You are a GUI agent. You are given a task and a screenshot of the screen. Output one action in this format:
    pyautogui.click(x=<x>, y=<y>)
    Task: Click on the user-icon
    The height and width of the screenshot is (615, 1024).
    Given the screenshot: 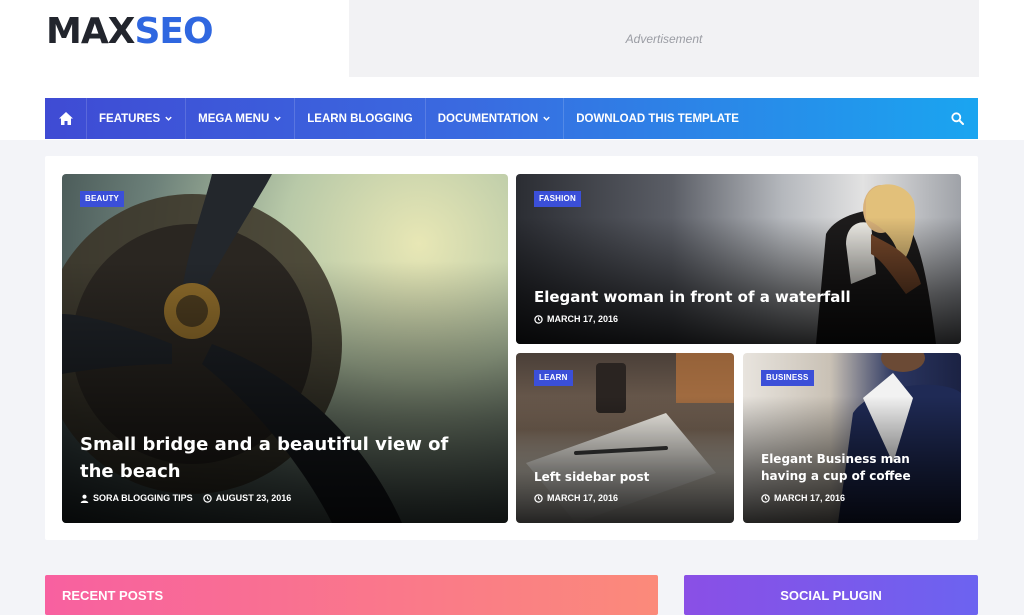 What is the action you would take?
    pyautogui.click(x=84, y=498)
    